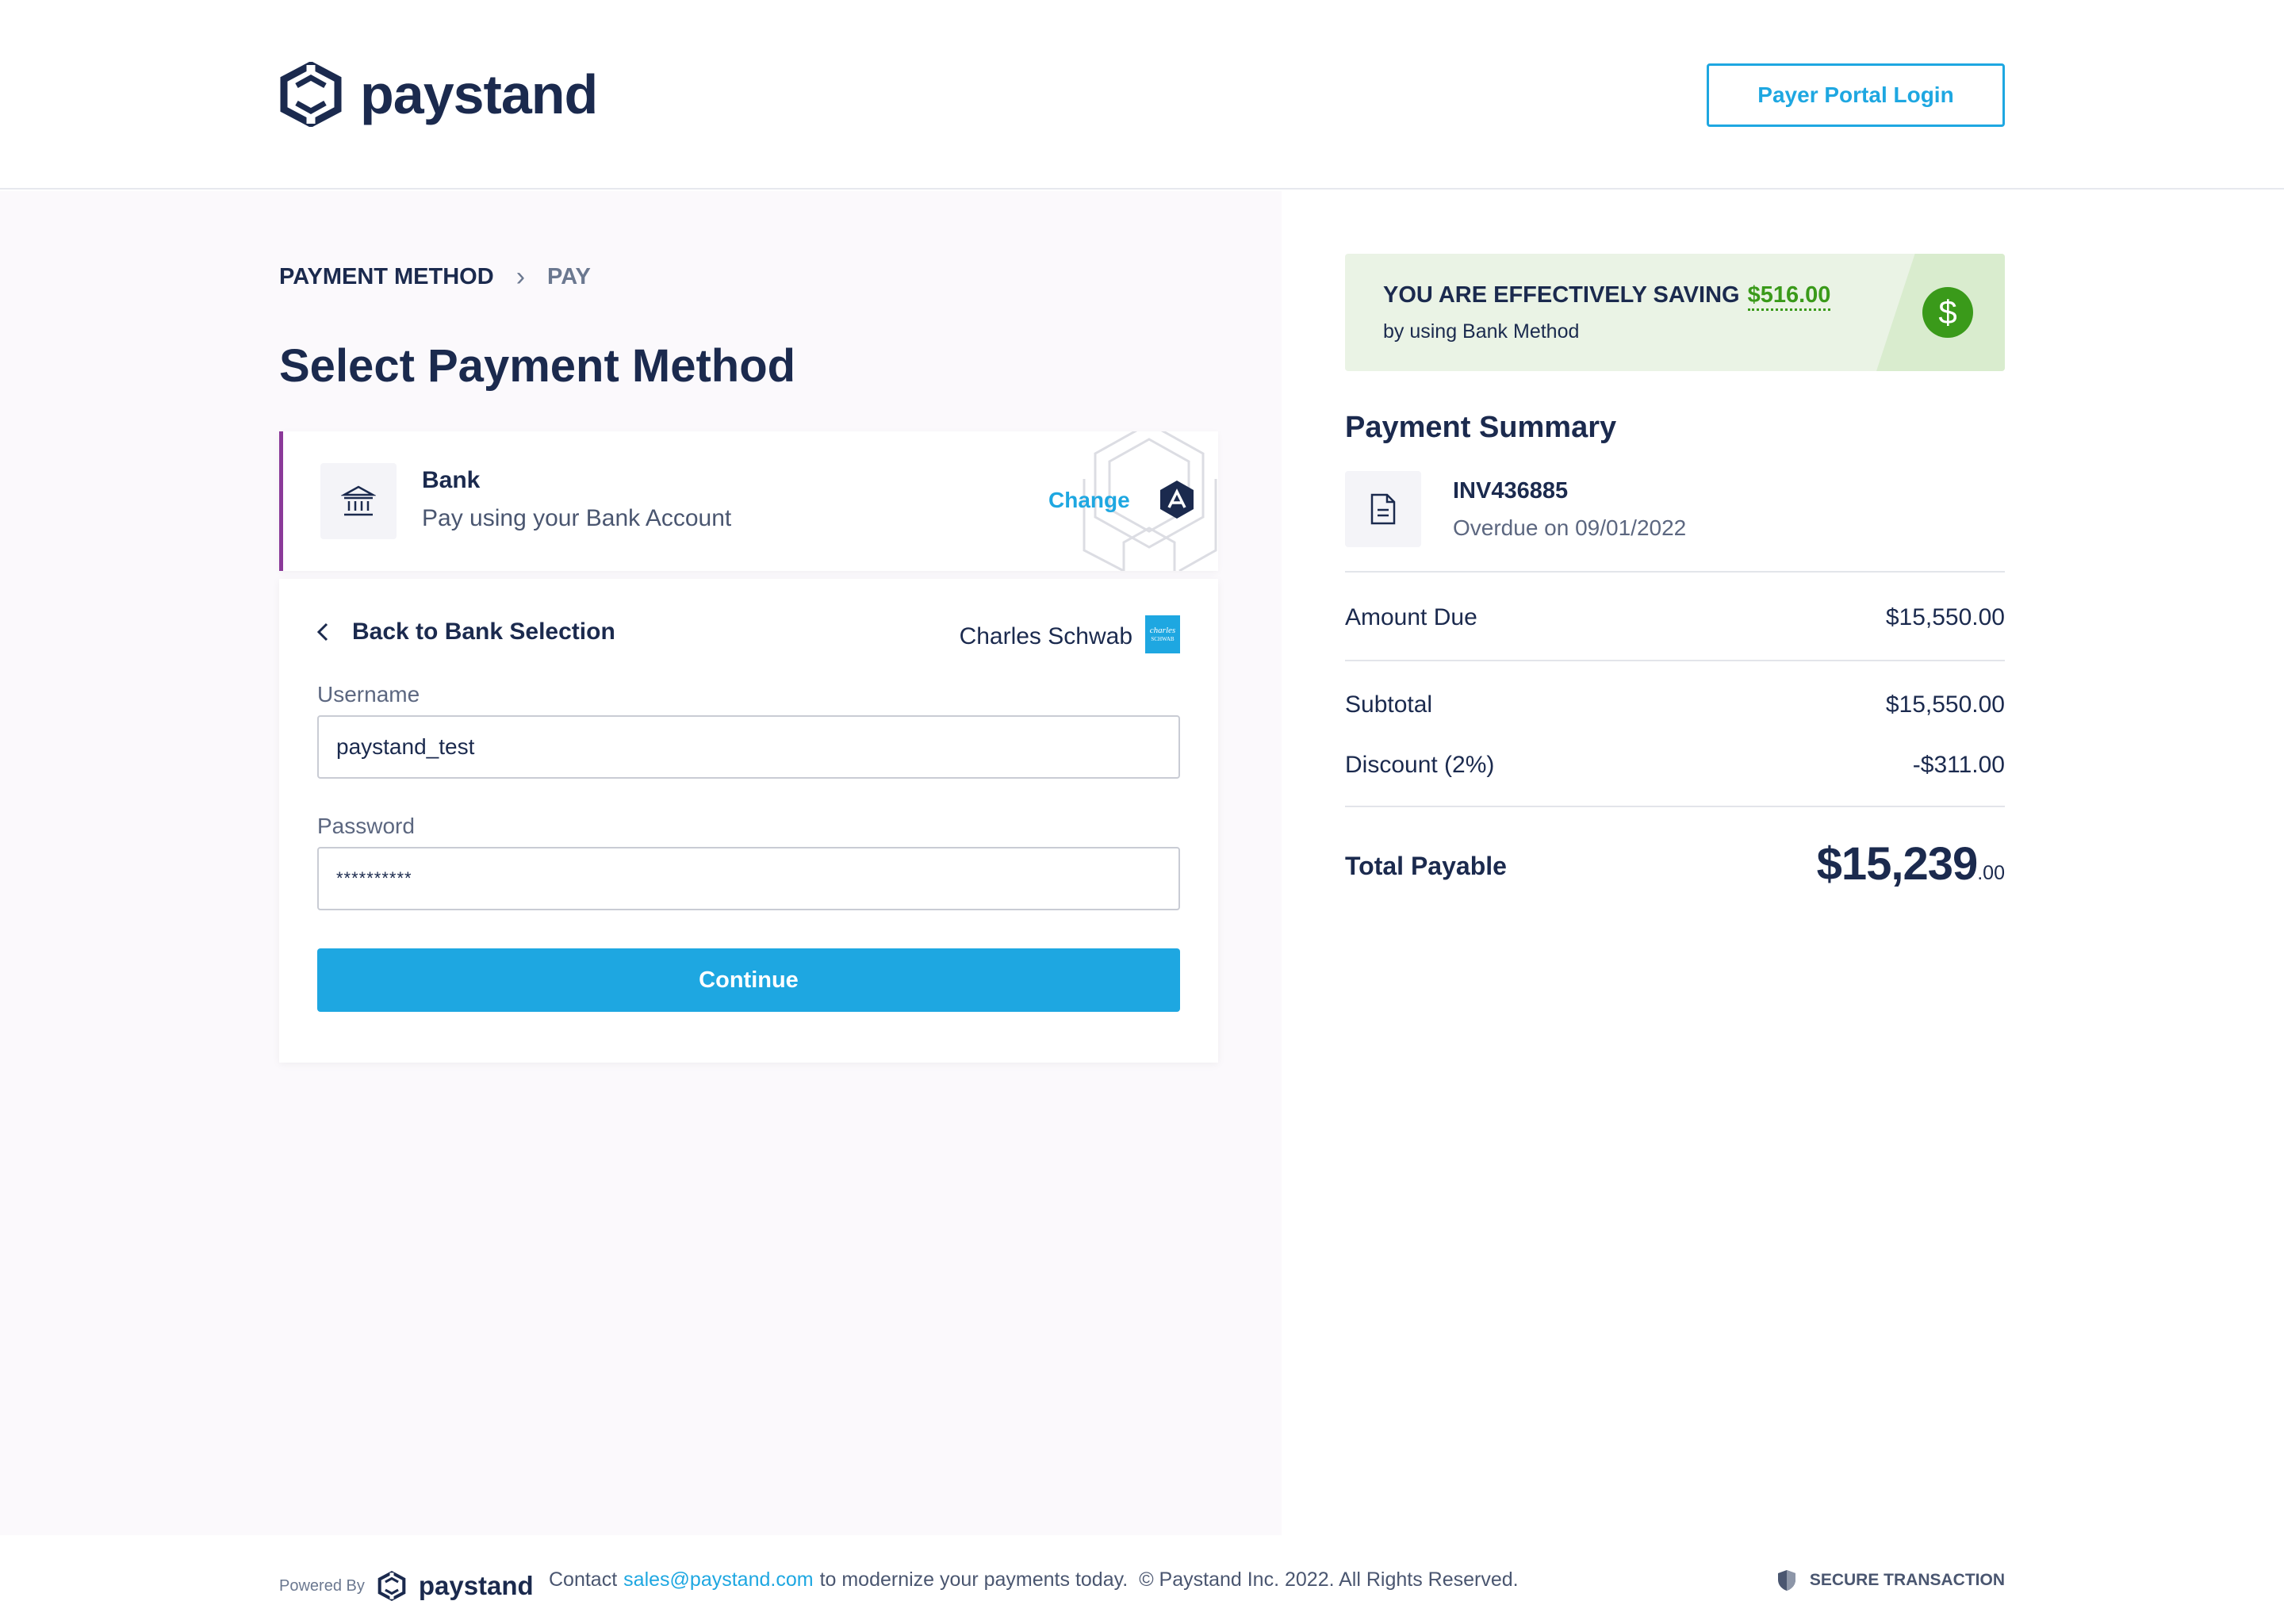 The width and height of the screenshot is (2284, 1624). I want to click on method-subtitle: Pay using your Bank Account, so click(577, 518).